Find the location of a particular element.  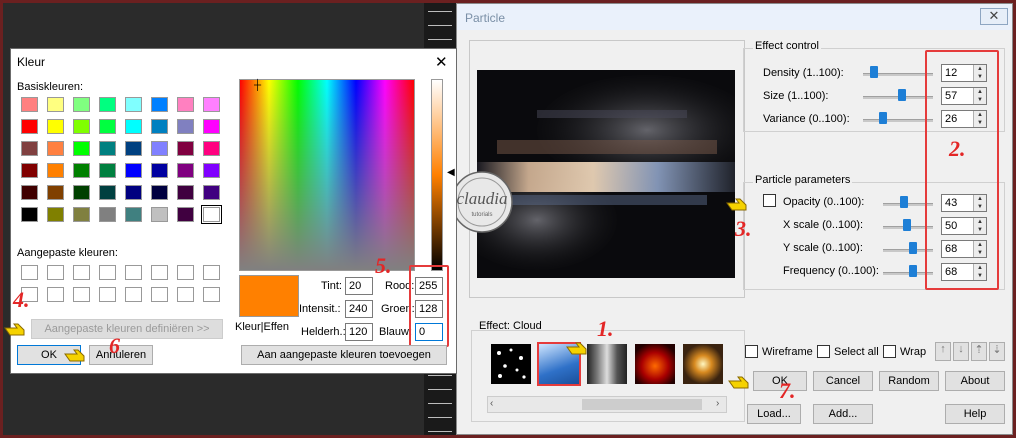

opacity-checkbox is located at coordinates (769, 200).